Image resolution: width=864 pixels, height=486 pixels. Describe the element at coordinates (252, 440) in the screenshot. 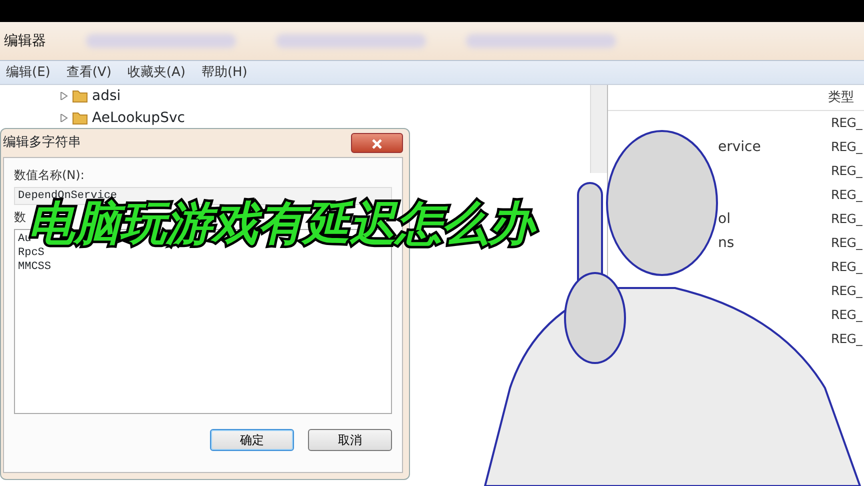

I see `dialog-button: 确定` at that location.